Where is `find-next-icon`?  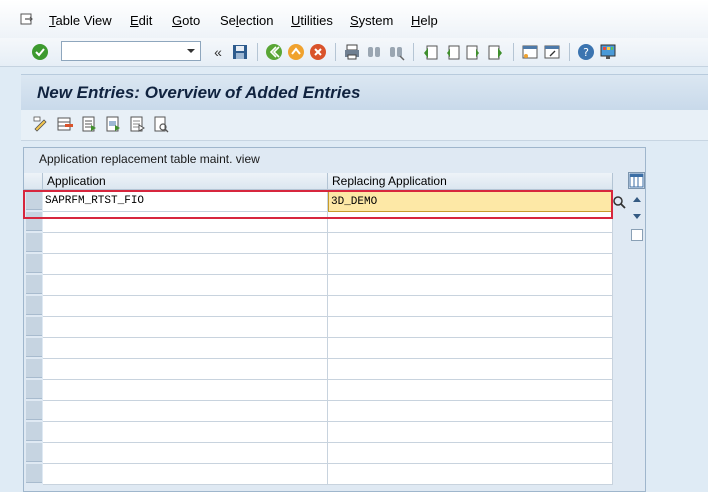
find-next-icon is located at coordinates (396, 52).